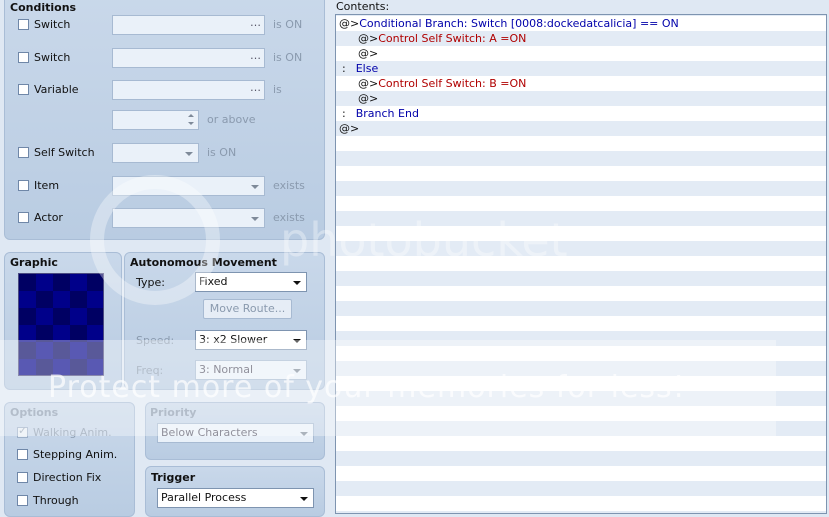 The image size is (829, 517). What do you see at coordinates (22, 500) in the screenshot?
I see `through-checkbox` at bounding box center [22, 500].